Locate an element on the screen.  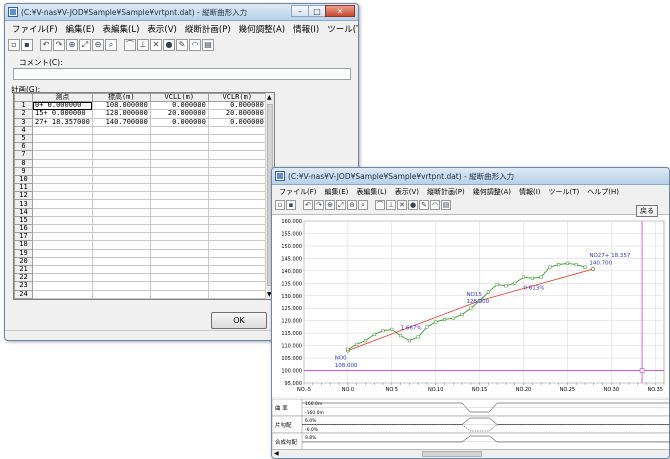
grid-cell: 140.700000 is located at coordinates (121, 122).